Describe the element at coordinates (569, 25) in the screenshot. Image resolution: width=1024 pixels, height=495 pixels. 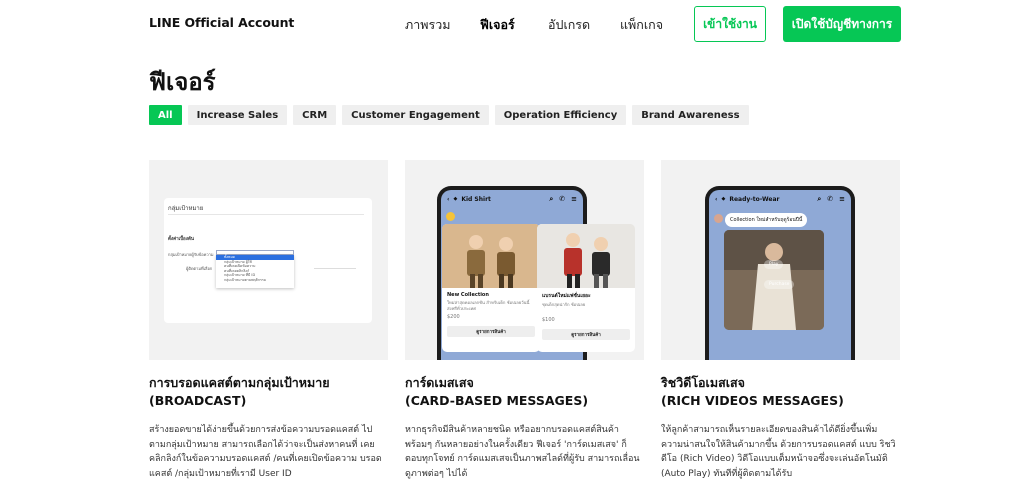
I see `nav-upgrade: อัปเกรด` at that location.